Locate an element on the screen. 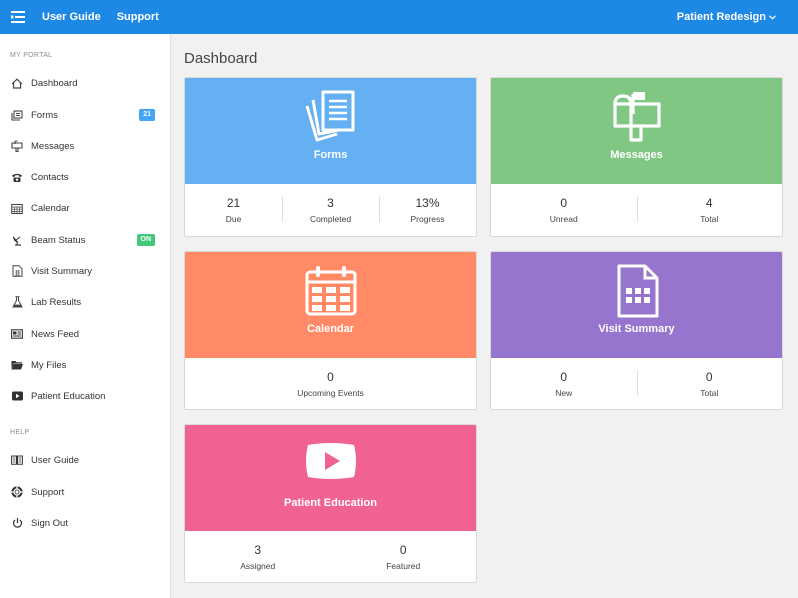  sidebar-item-sign-out: Sign Out is located at coordinates (85, 523).